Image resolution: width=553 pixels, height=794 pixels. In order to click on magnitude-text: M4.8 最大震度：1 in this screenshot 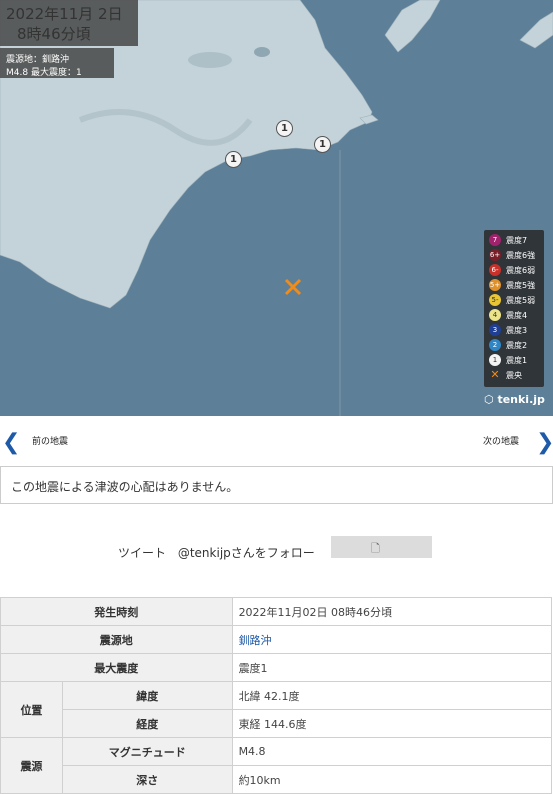, I will do `click(44, 73)`.